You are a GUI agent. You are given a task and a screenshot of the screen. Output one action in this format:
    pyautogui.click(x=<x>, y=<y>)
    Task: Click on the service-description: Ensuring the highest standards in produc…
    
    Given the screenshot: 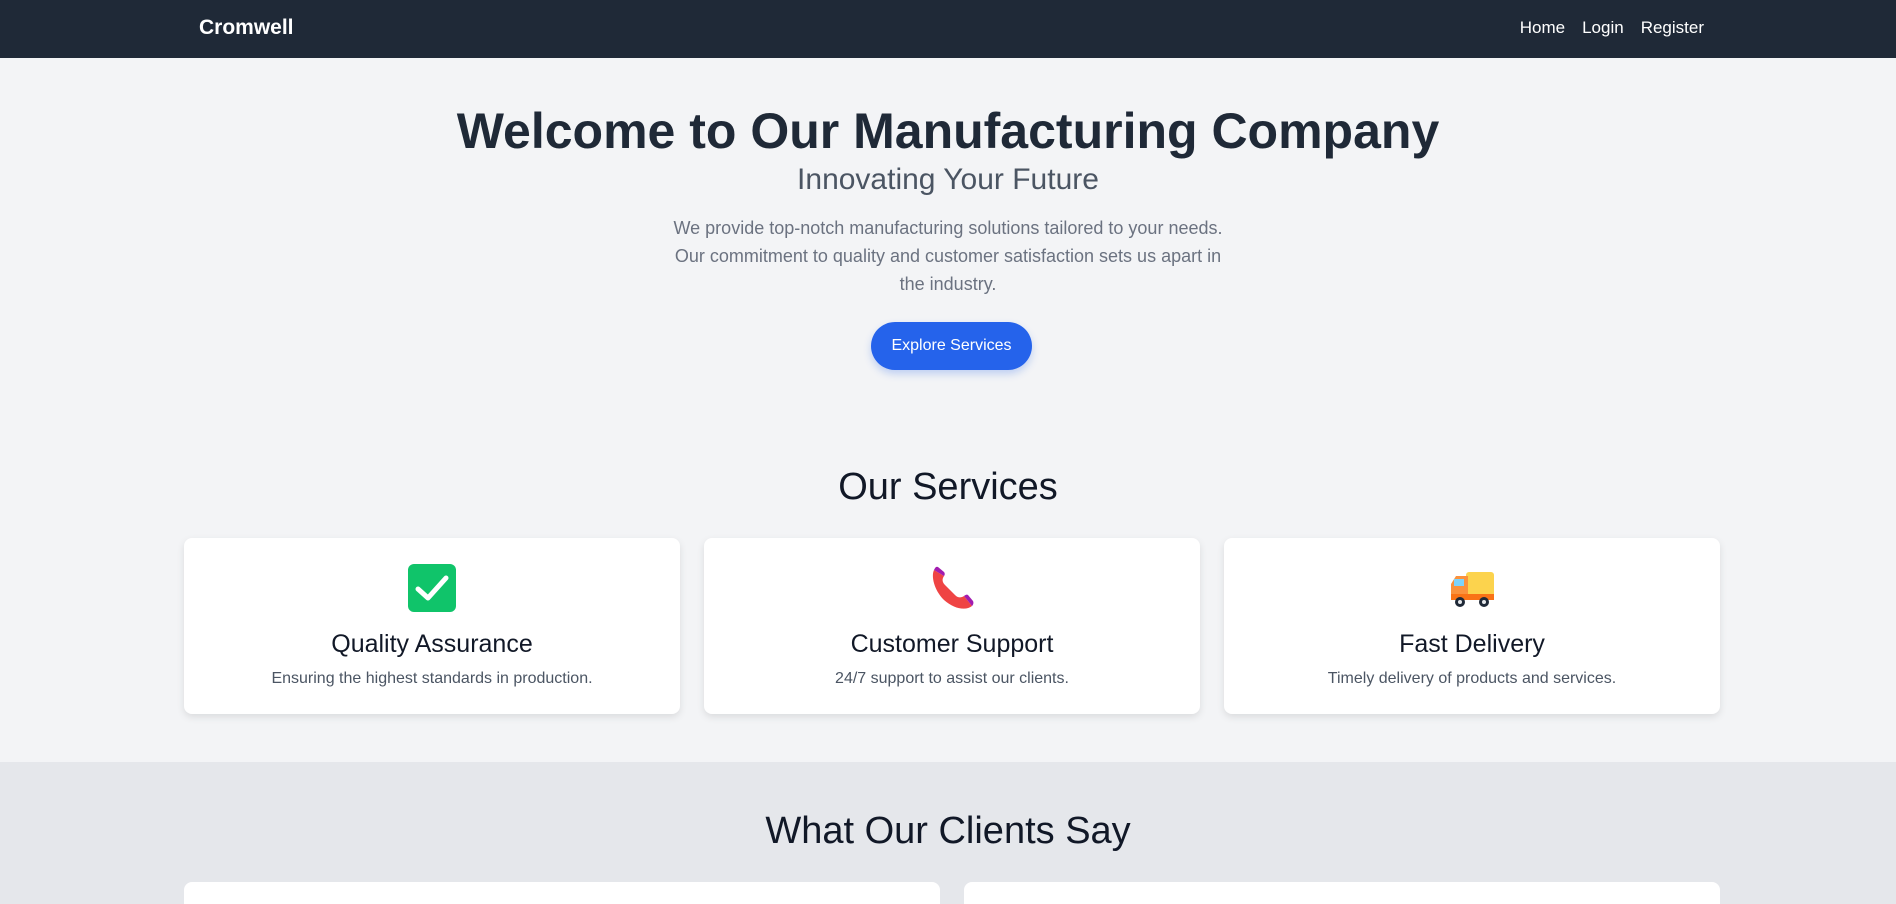 What is the action you would take?
    pyautogui.click(x=432, y=678)
    